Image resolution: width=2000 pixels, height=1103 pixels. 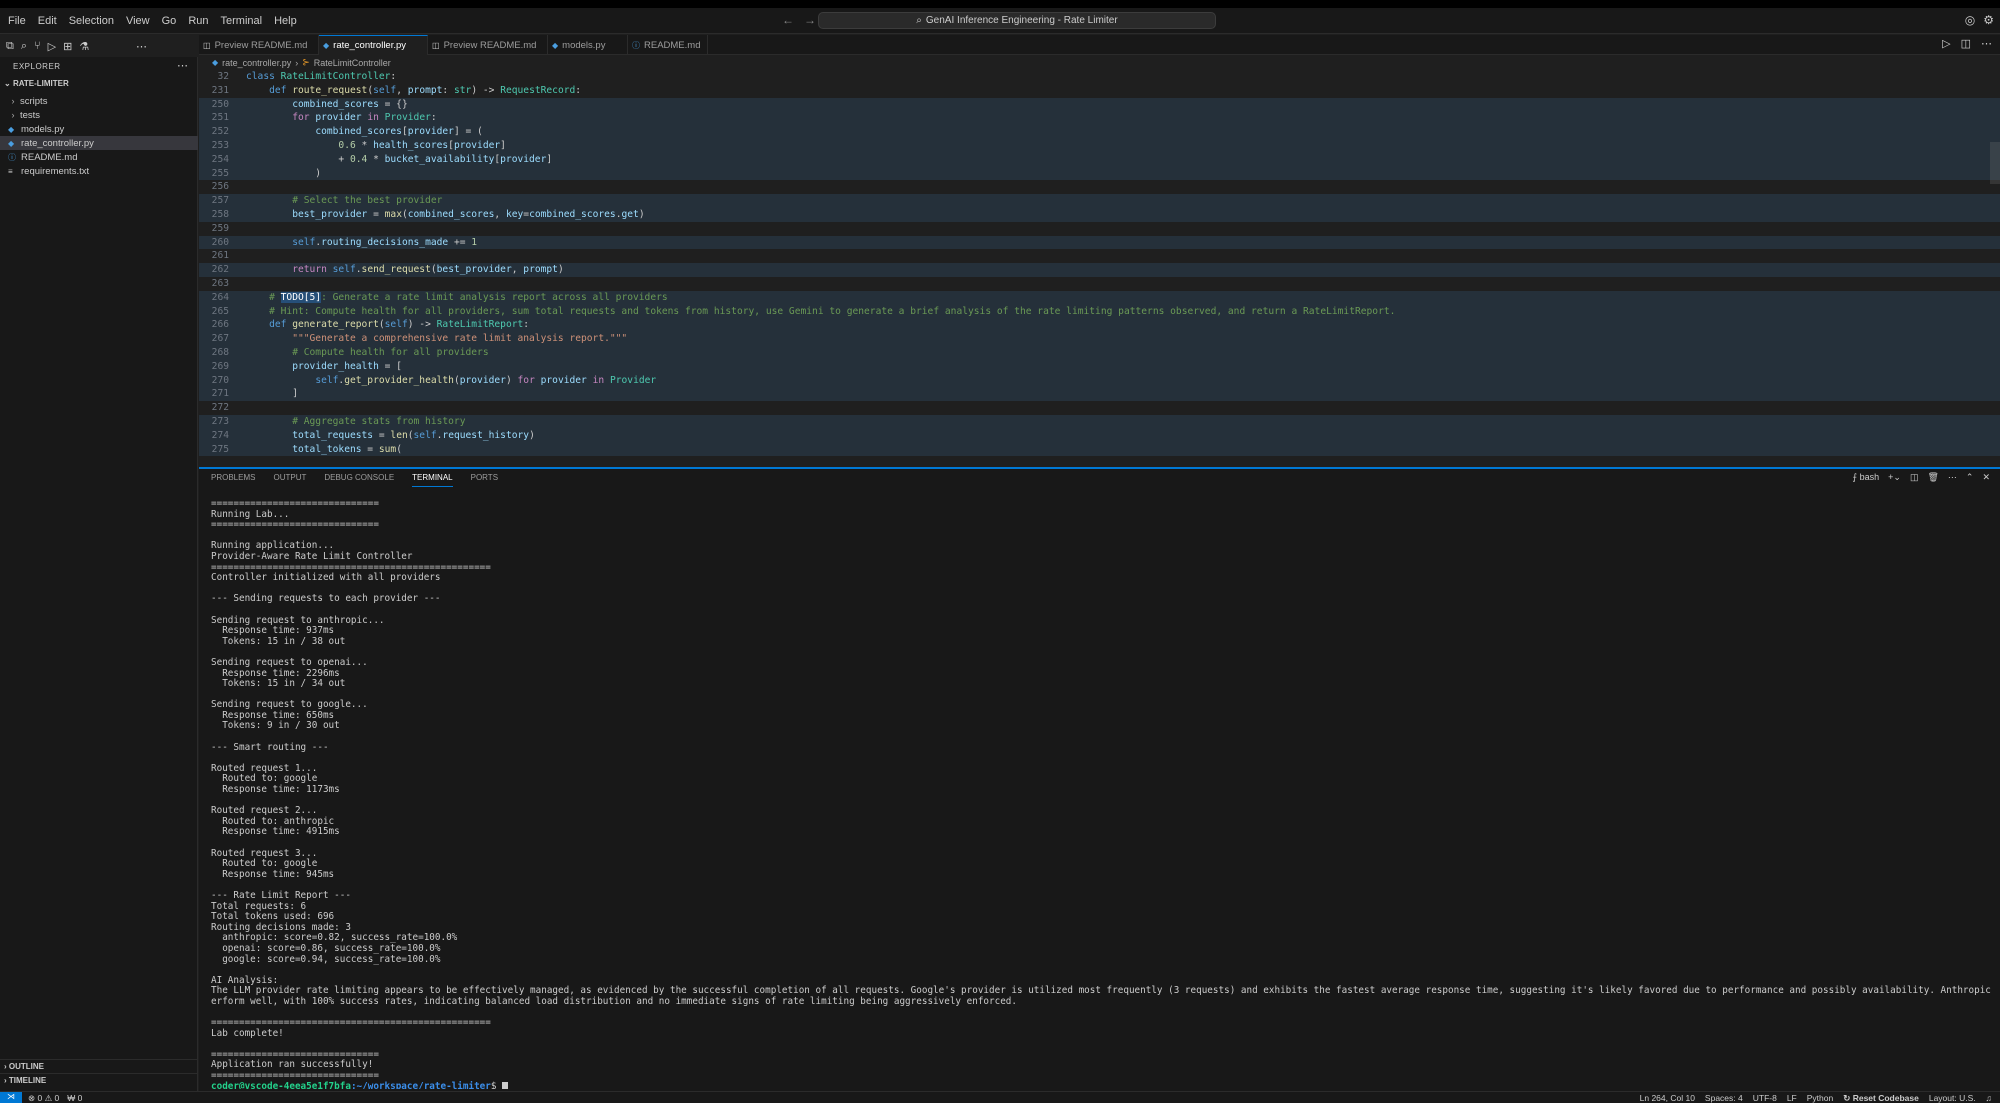 What do you see at coordinates (306, 62) in the screenshot?
I see `class-symbol-icon: ⊱` at bounding box center [306, 62].